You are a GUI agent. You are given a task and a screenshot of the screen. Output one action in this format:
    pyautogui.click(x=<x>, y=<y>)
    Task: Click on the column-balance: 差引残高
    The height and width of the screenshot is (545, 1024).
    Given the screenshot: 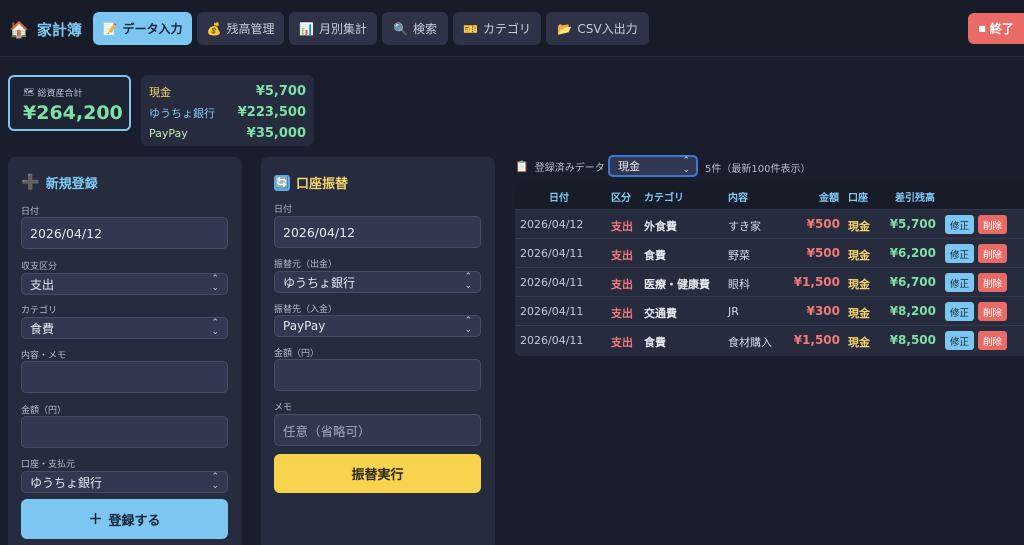 What is the action you would take?
    pyautogui.click(x=915, y=198)
    